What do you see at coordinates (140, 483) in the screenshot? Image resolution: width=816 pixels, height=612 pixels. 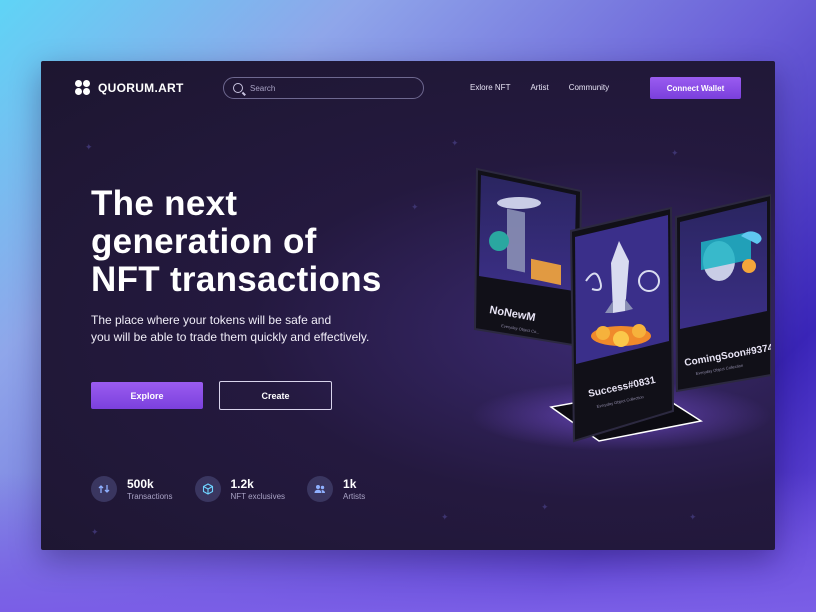 I see `stat-value: 500k` at bounding box center [140, 483].